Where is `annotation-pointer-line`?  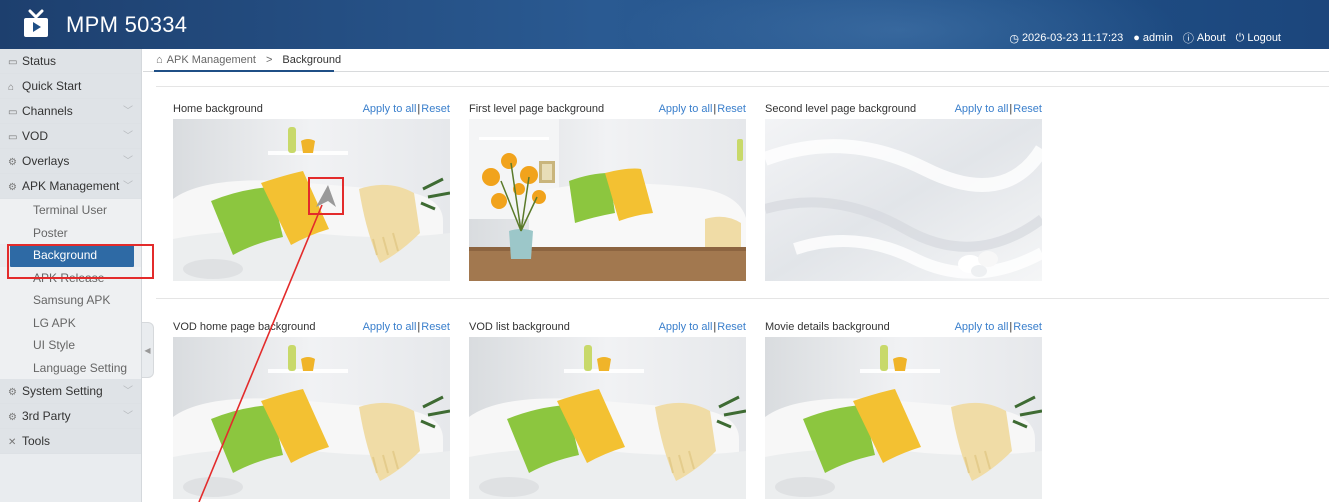 annotation-pointer-line is located at coordinates (260, 353).